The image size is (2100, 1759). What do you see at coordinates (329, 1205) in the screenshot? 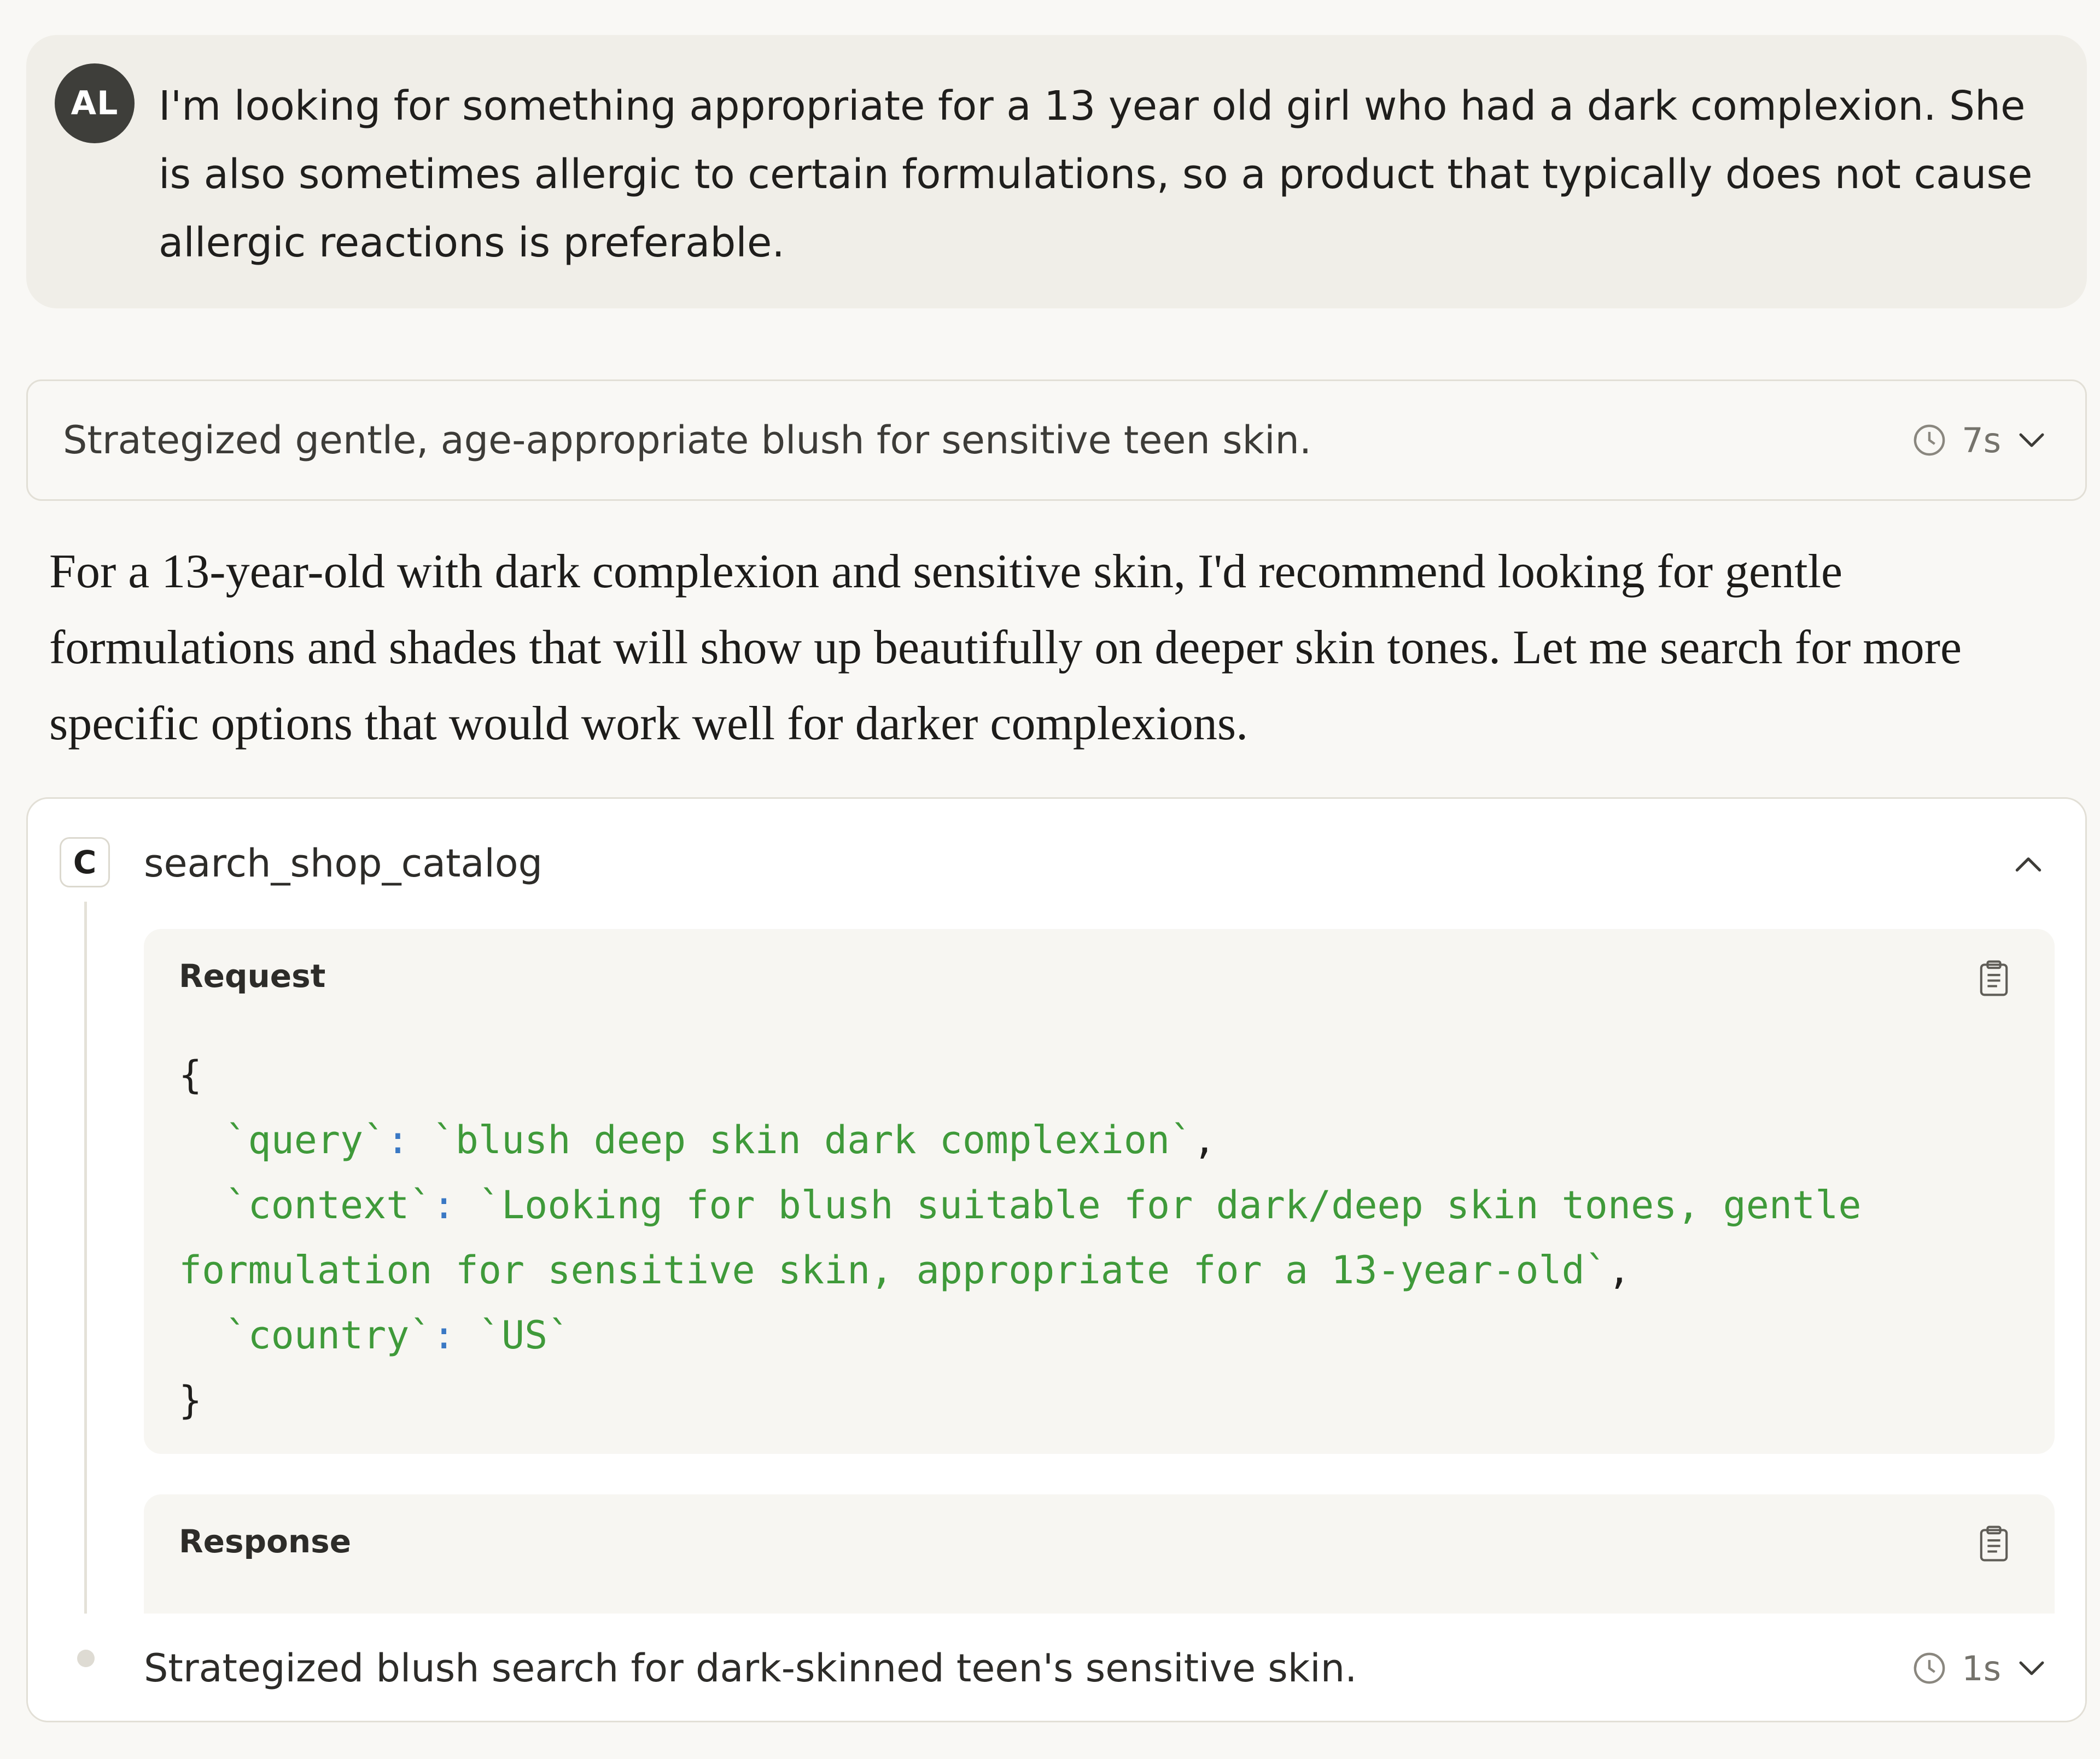
I see `param-key-context: `context`` at bounding box center [329, 1205].